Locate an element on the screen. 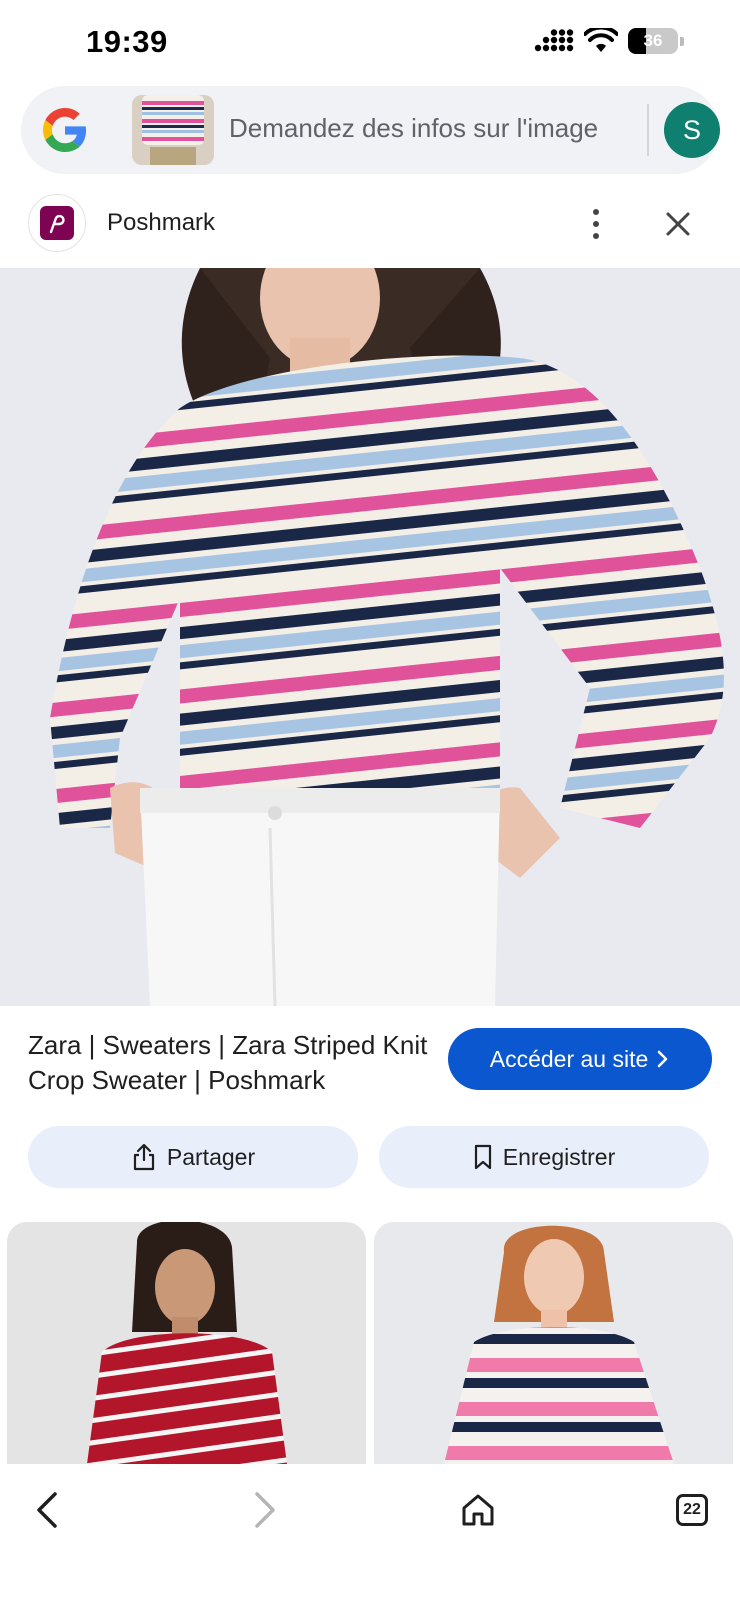  battery-level: 36 is located at coordinates (653, 40).